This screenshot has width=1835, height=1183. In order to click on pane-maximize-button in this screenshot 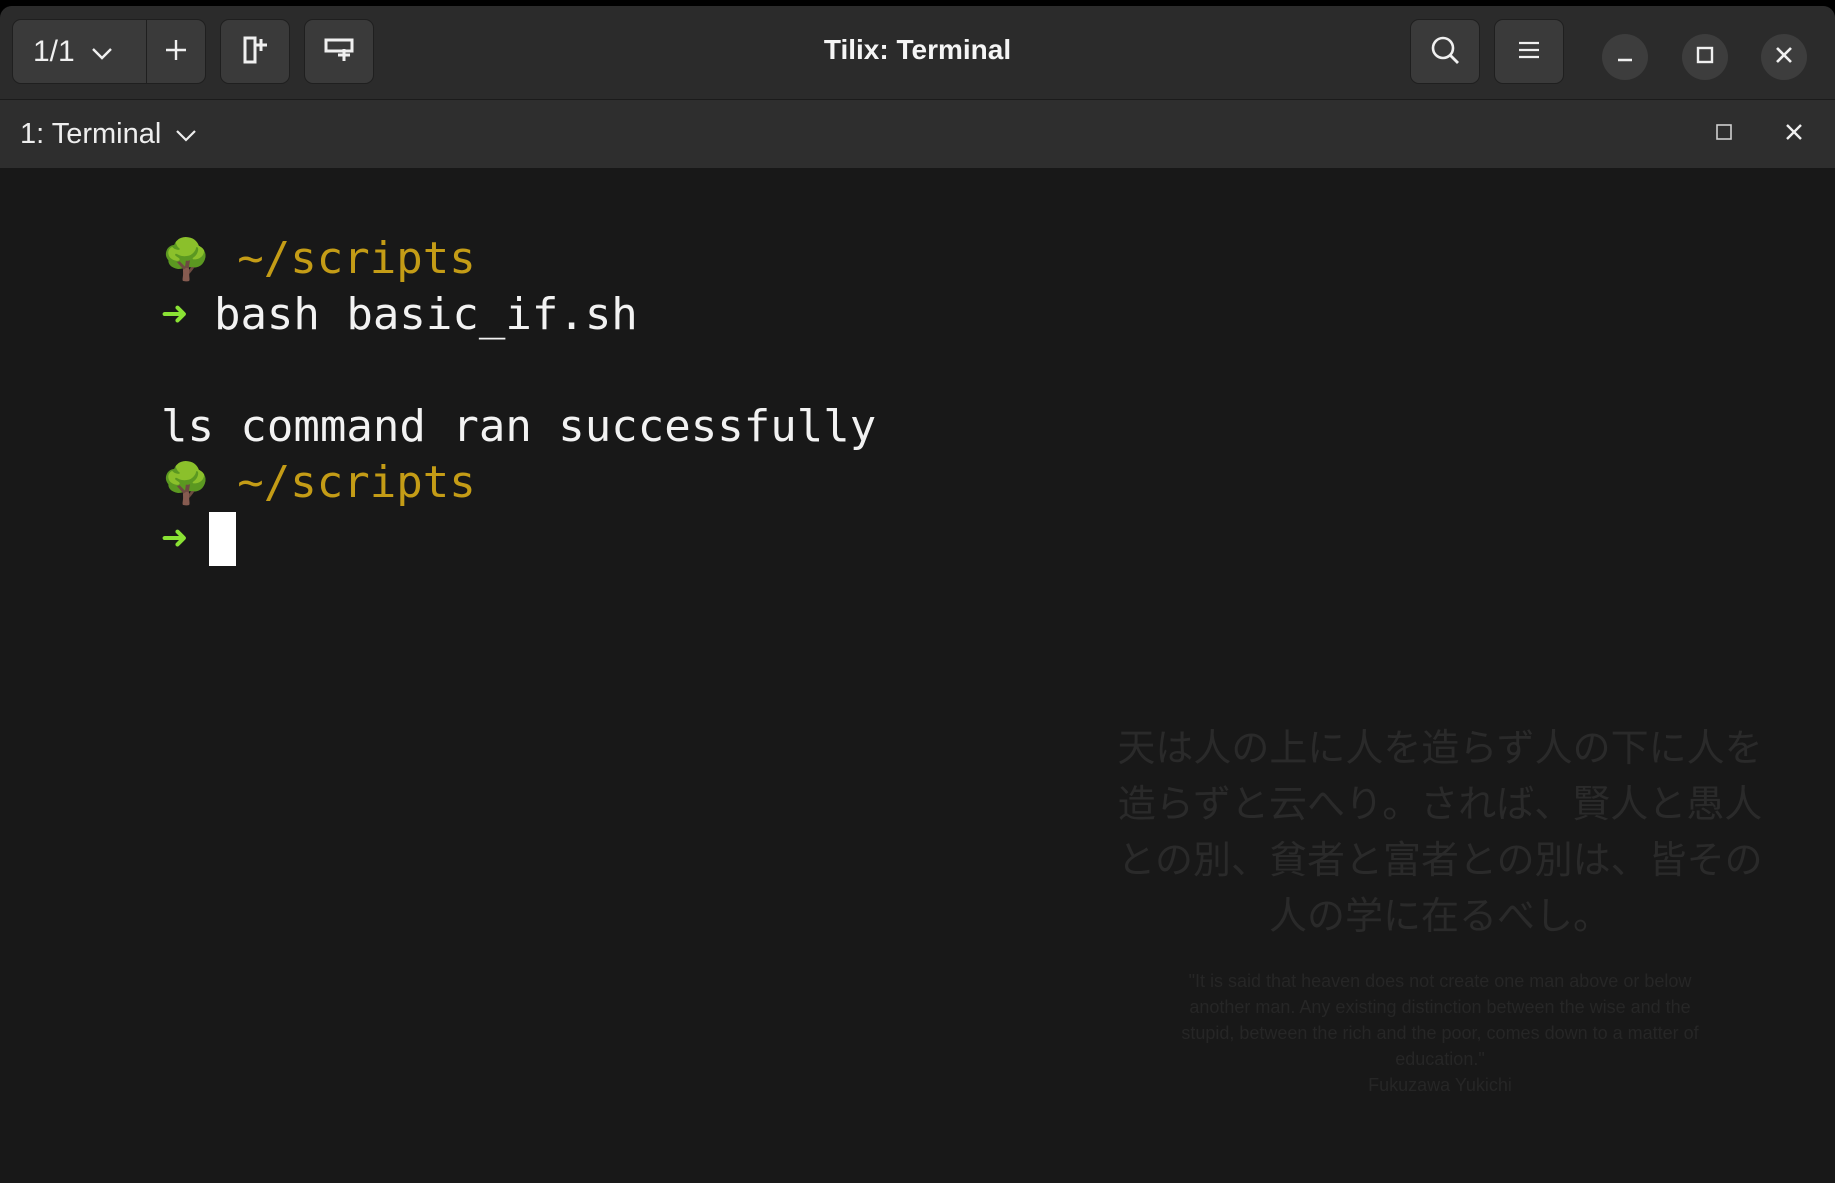, I will do `click(1724, 134)`.